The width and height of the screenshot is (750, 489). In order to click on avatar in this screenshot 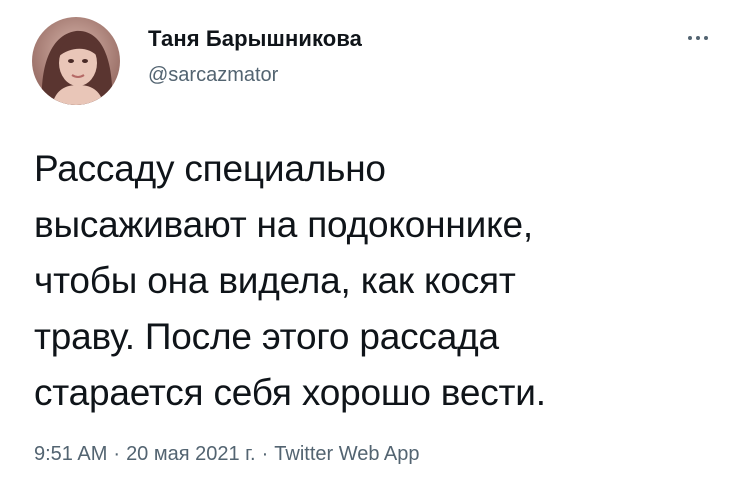, I will do `click(76, 61)`.